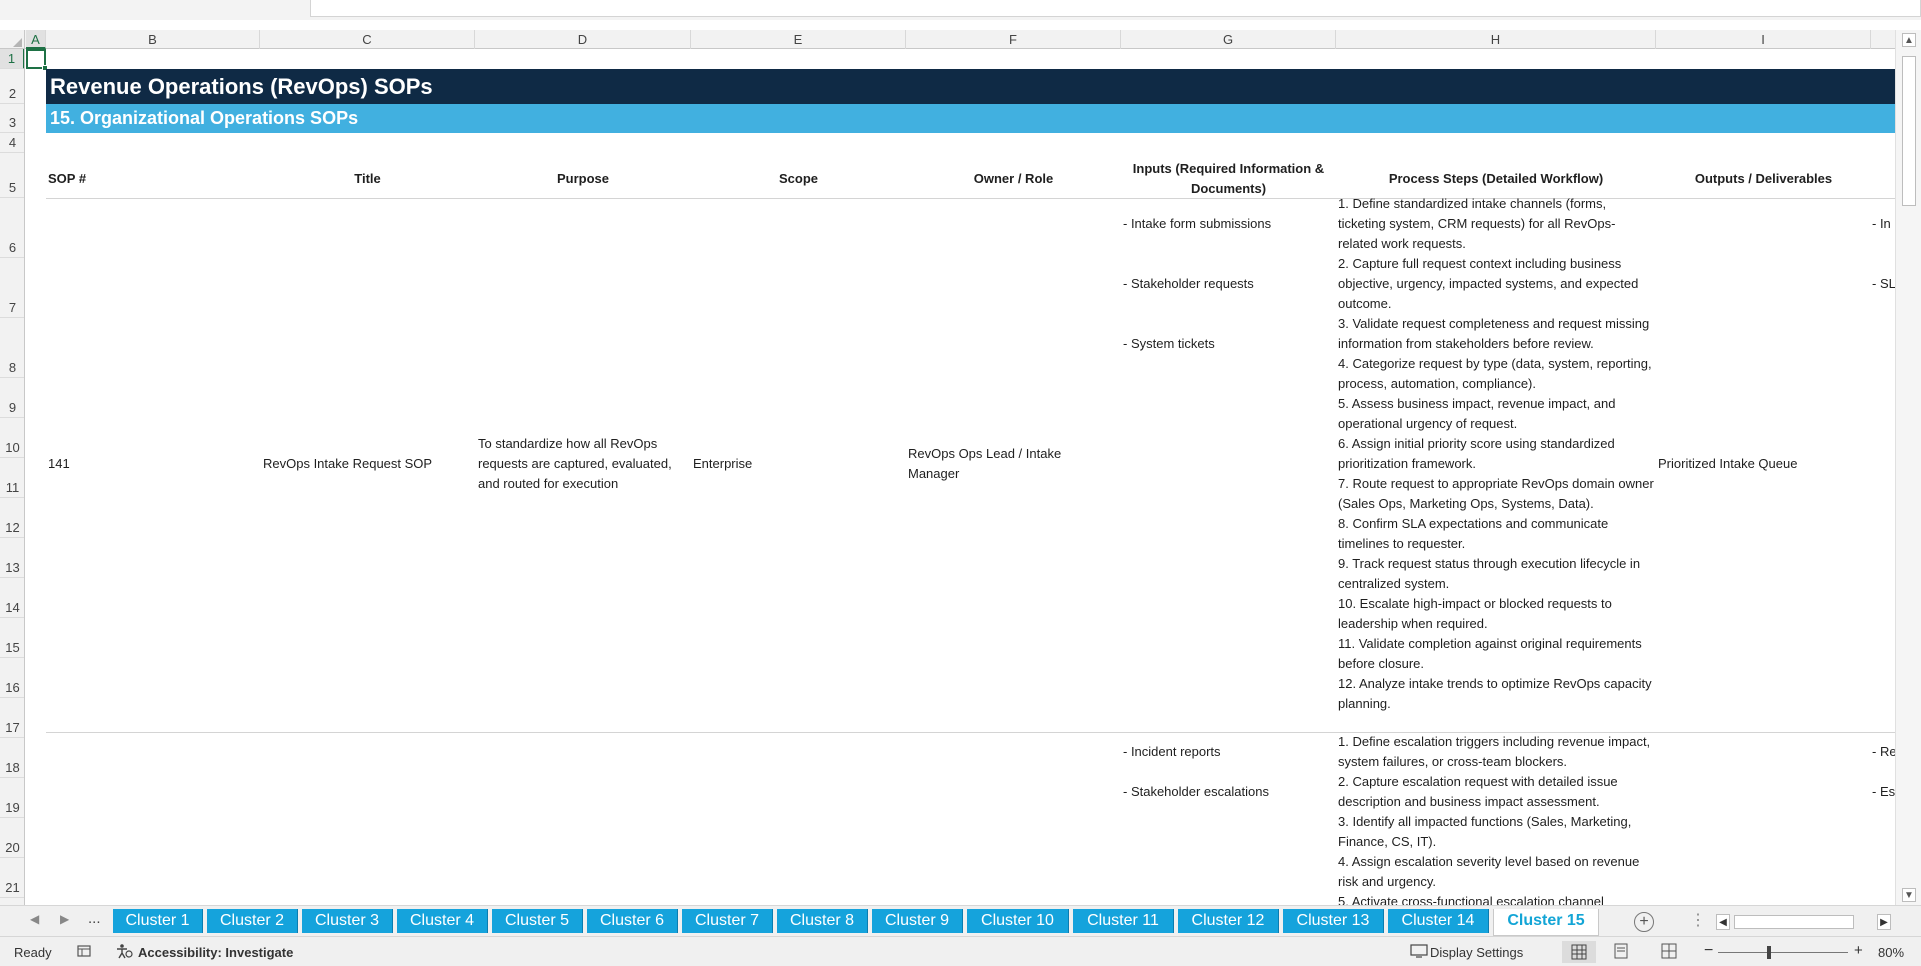 The image size is (1921, 966). I want to click on cell-input-item: - System tickets, so click(1229, 344).